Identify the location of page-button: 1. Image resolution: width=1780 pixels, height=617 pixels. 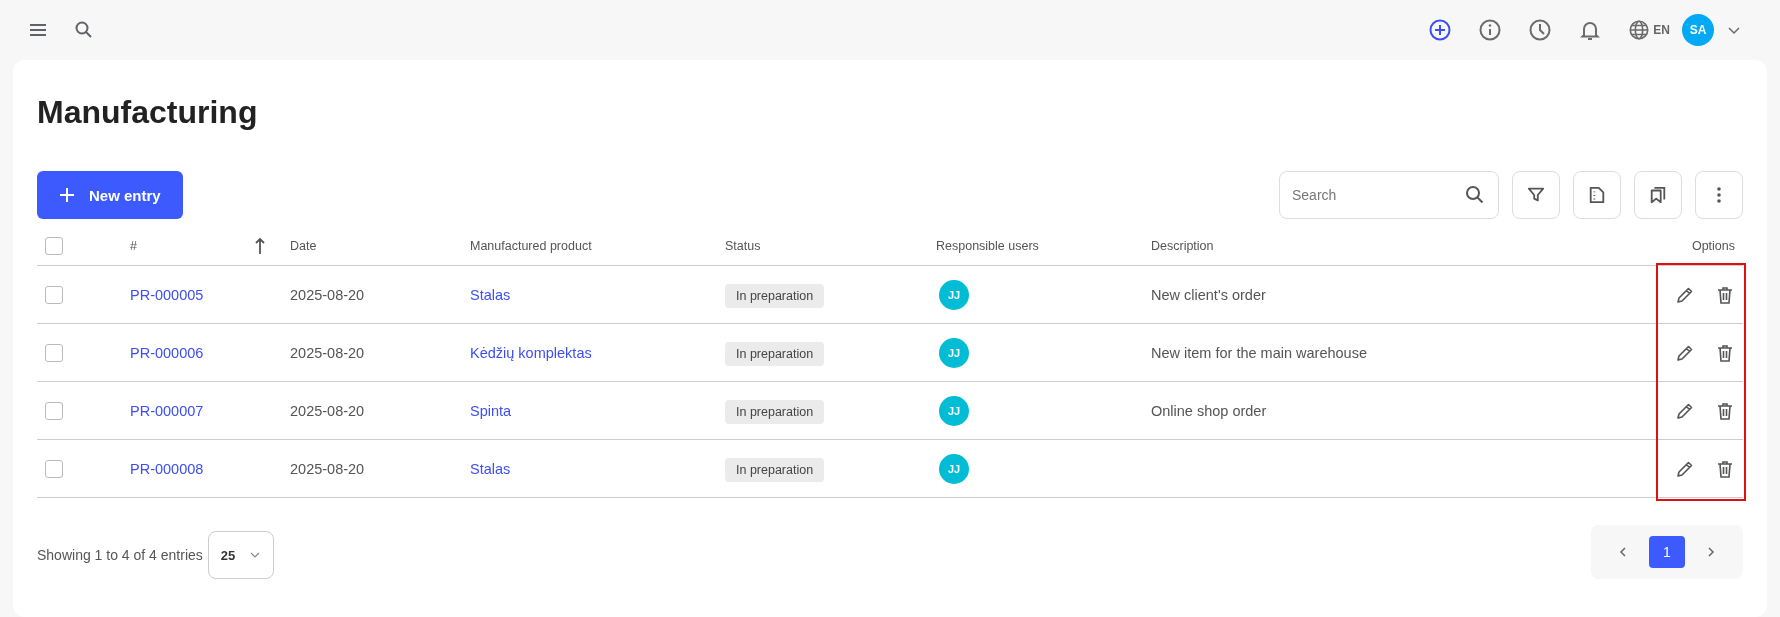
(1667, 552).